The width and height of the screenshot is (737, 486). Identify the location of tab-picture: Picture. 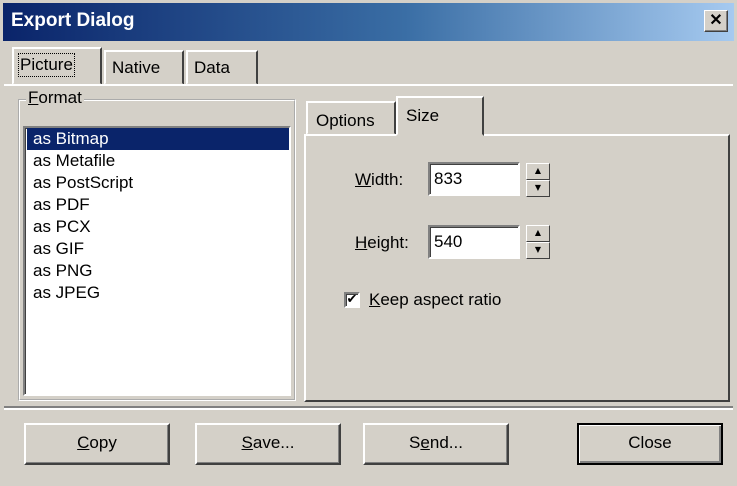
(57, 66).